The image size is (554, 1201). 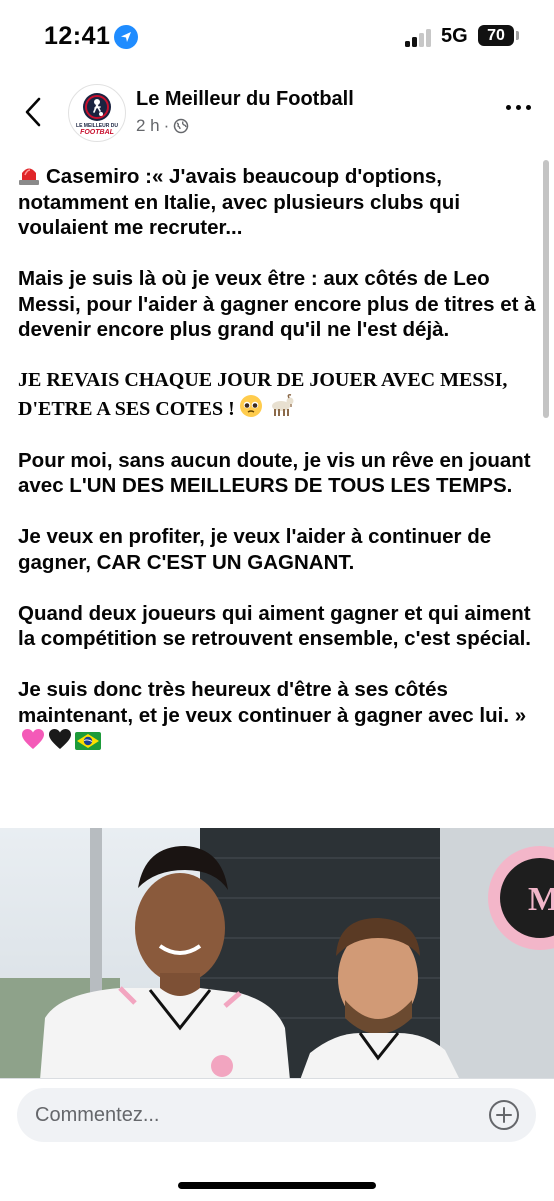 I want to click on plus-circle-icon, so click(x=504, y=1115).